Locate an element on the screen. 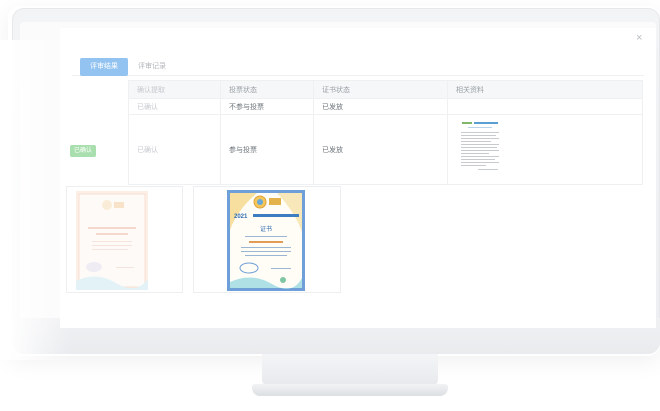 Image resolution: width=660 pixels, height=411 pixels. certificate-heading: 证书 is located at coordinates (266, 229).